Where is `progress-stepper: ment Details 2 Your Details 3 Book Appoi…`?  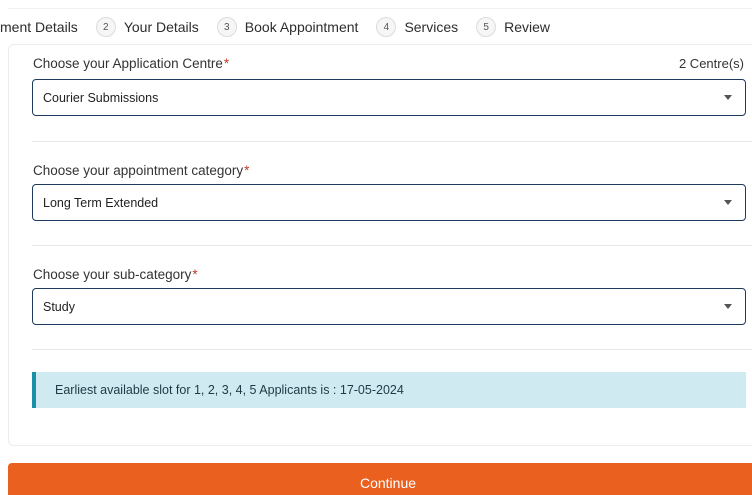 progress-stepper: ment Details 2 Your Details 3 Book Appoi… is located at coordinates (376, 23).